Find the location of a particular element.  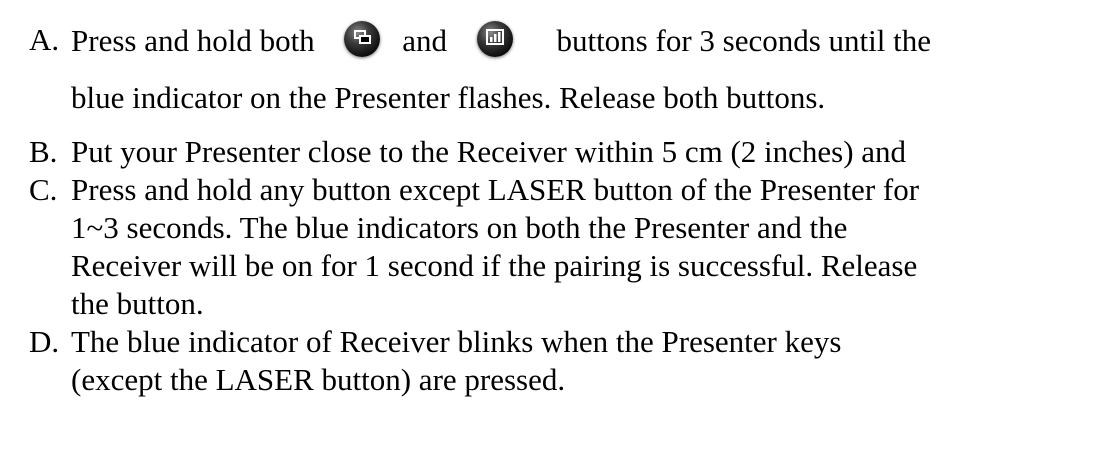

item-marker: B. is located at coordinates (43, 151).